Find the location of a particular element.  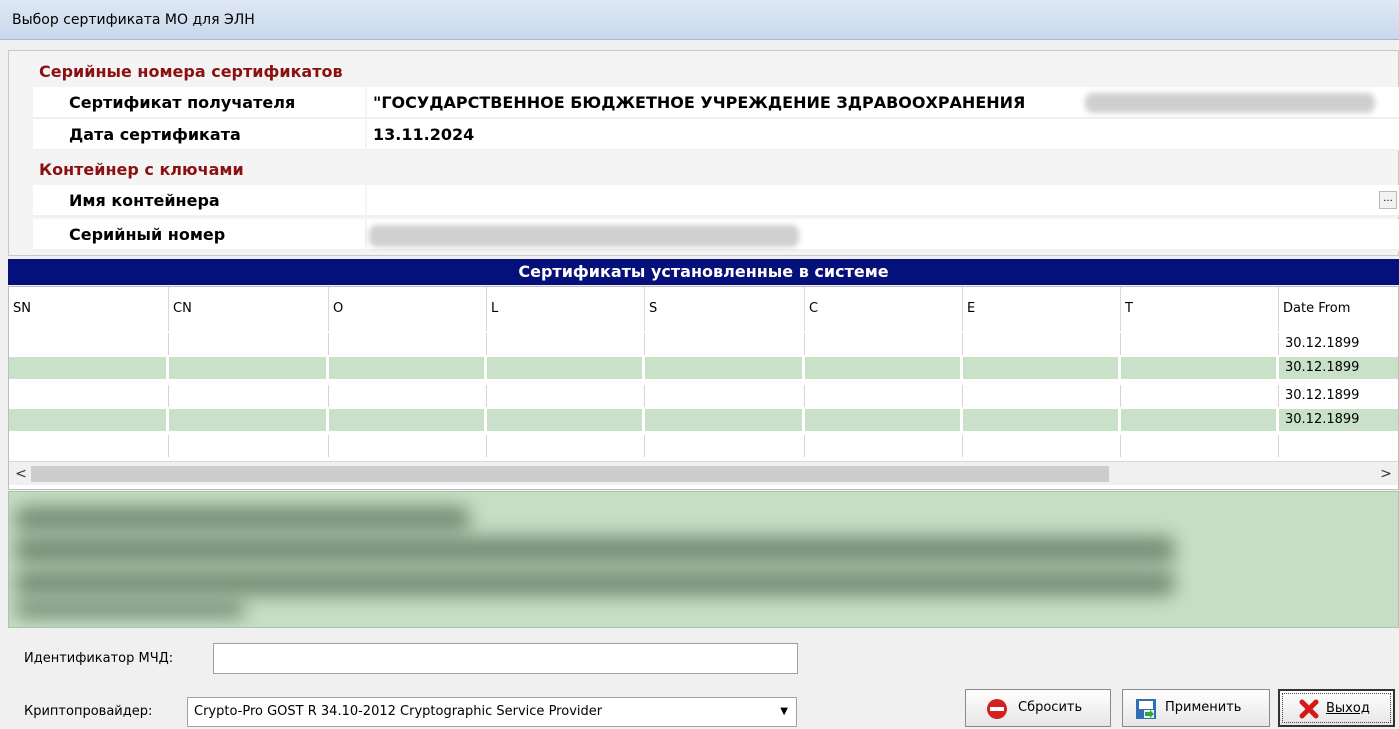

horizontal-scrollbar: < > is located at coordinates (703, 473).